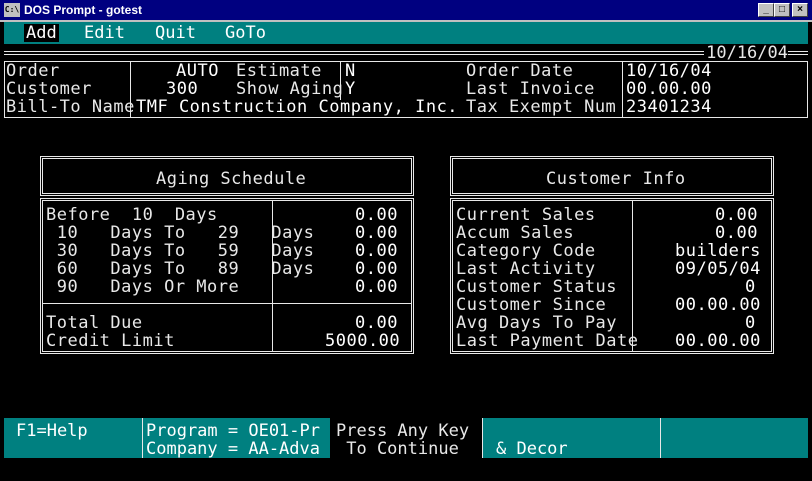 The height and width of the screenshot is (481, 812). I want to click on tax-exempt-label: Tax Exempt Num, so click(541, 107).